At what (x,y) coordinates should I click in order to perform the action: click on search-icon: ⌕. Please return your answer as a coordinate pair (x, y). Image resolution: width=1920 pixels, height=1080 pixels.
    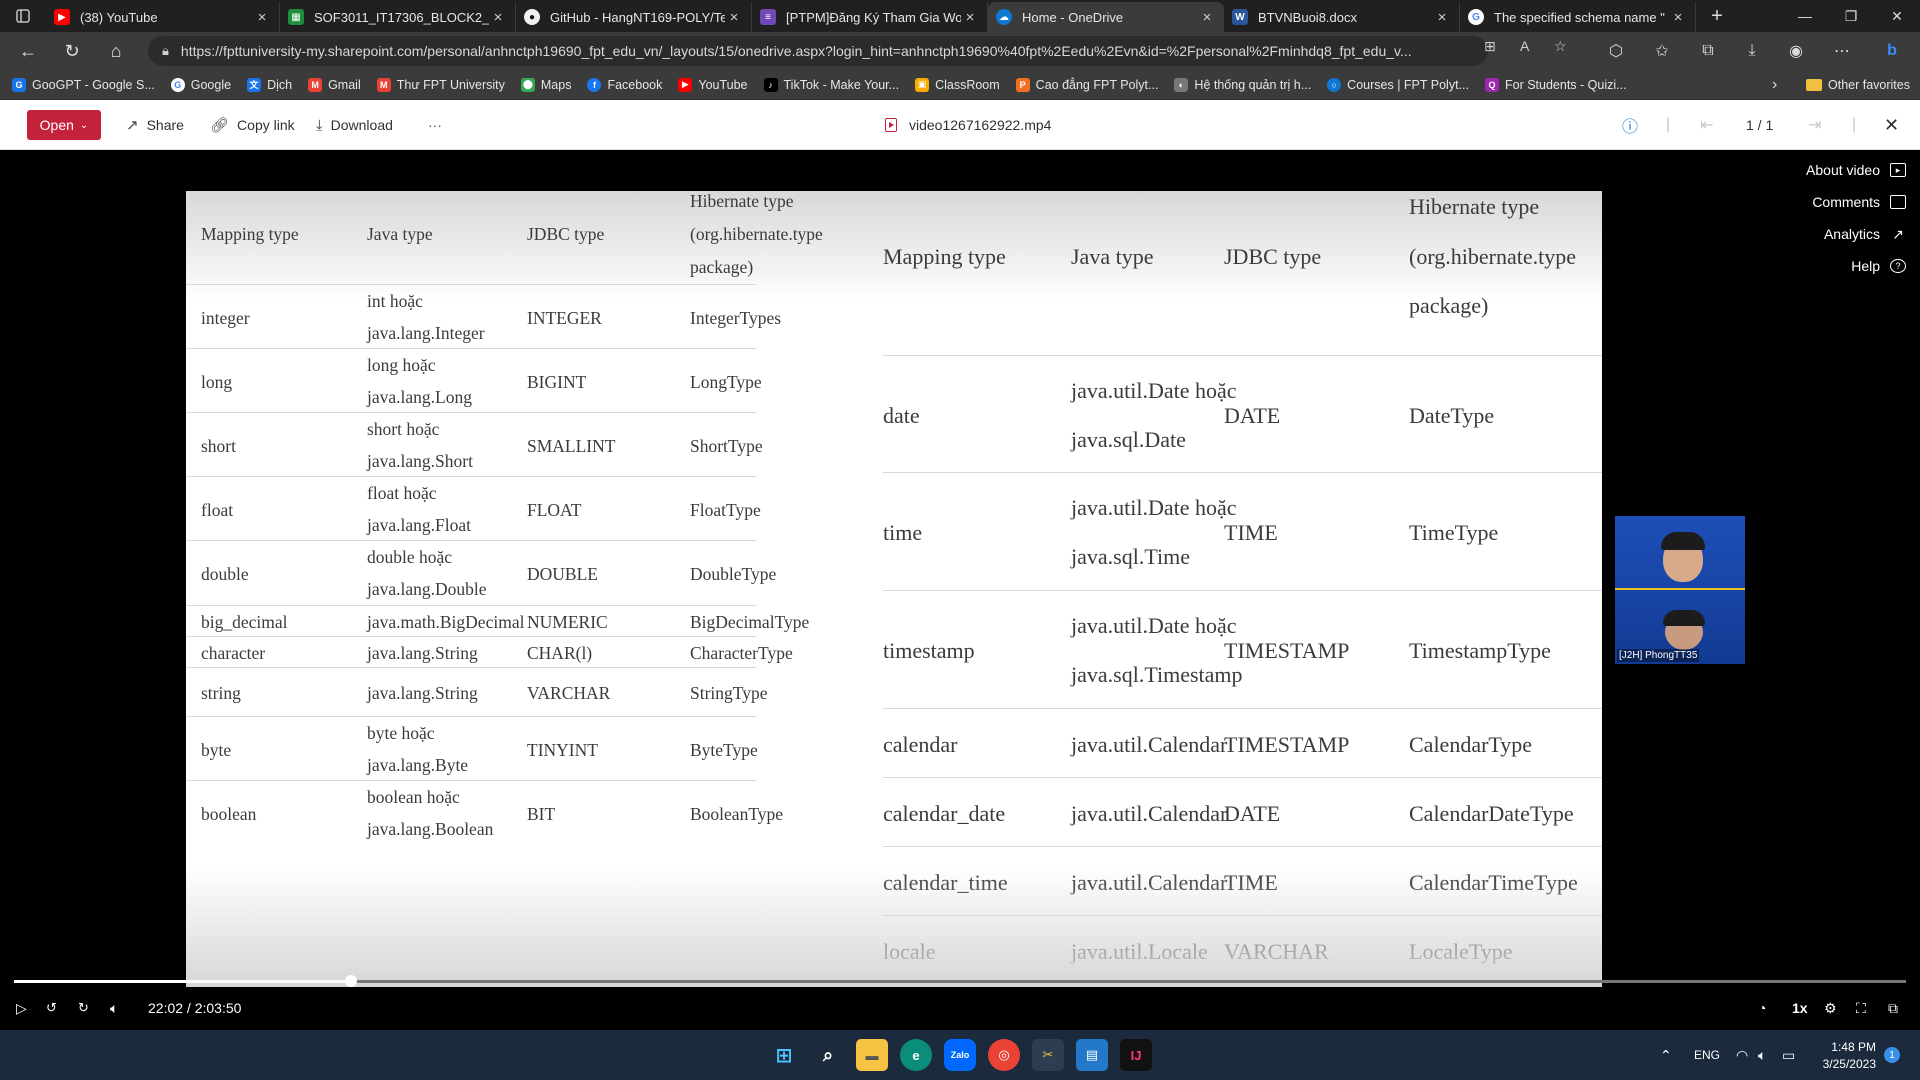
    Looking at the image, I should click on (828, 1055).